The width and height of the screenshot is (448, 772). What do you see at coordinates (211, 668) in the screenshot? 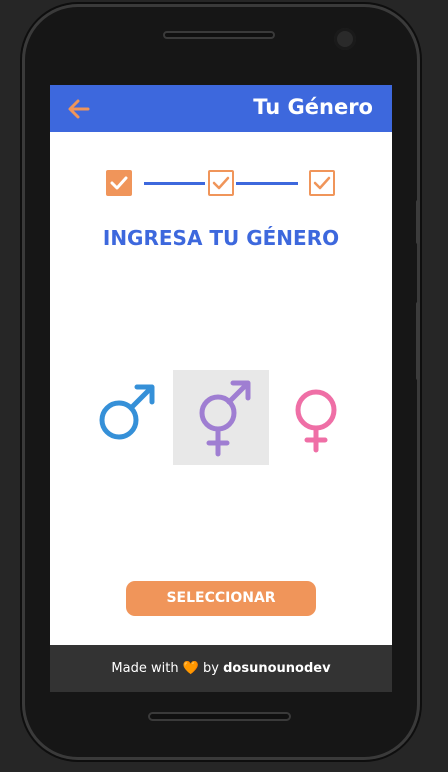
I see `footer-by: by` at bounding box center [211, 668].